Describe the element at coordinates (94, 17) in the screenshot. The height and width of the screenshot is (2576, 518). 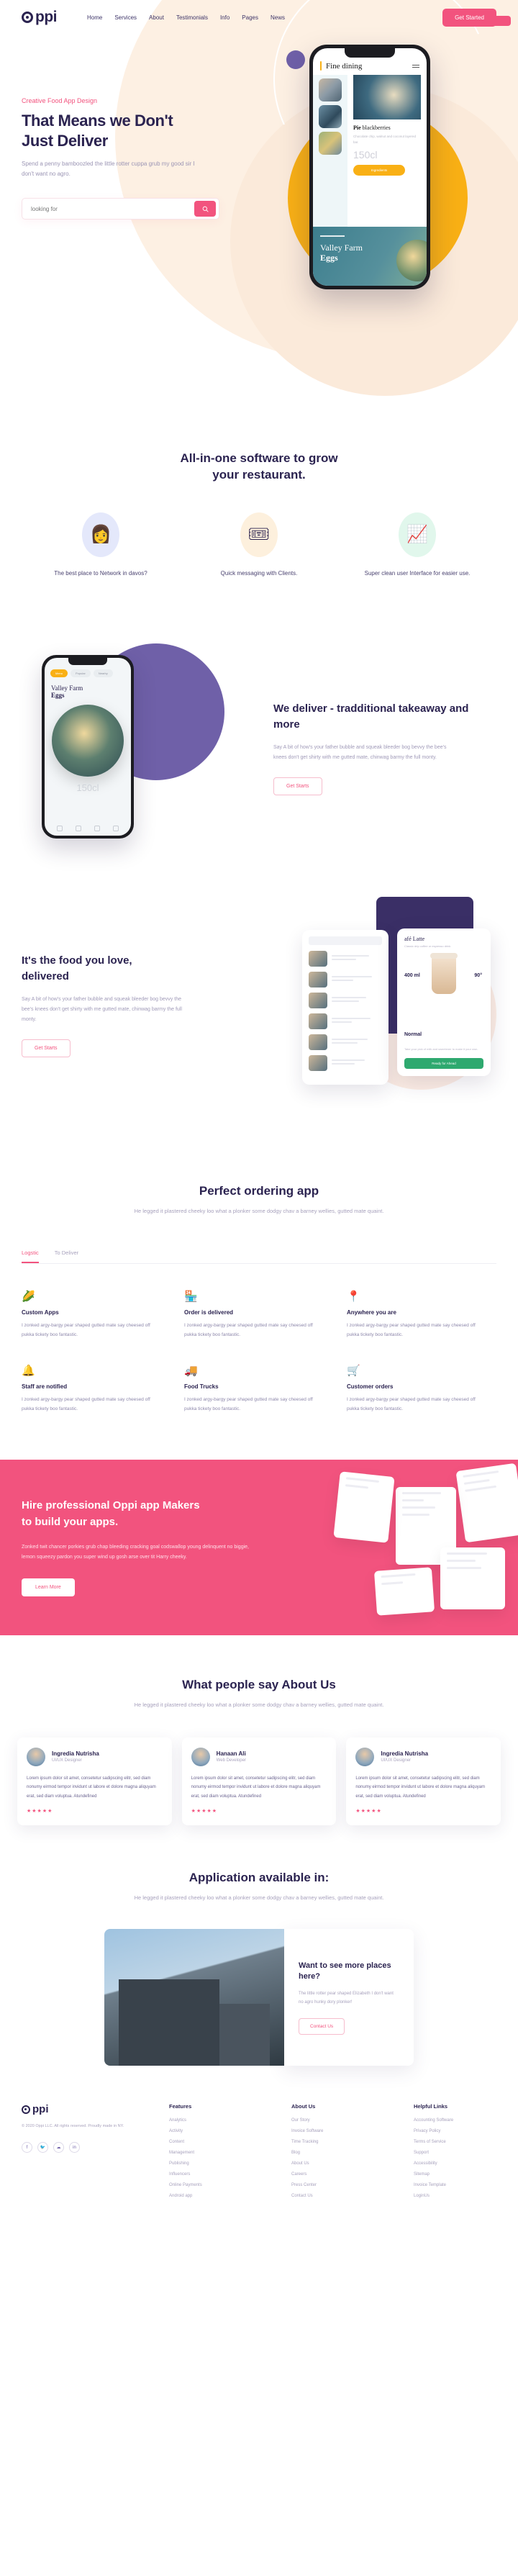
I see `nav-item-home: Home` at that location.